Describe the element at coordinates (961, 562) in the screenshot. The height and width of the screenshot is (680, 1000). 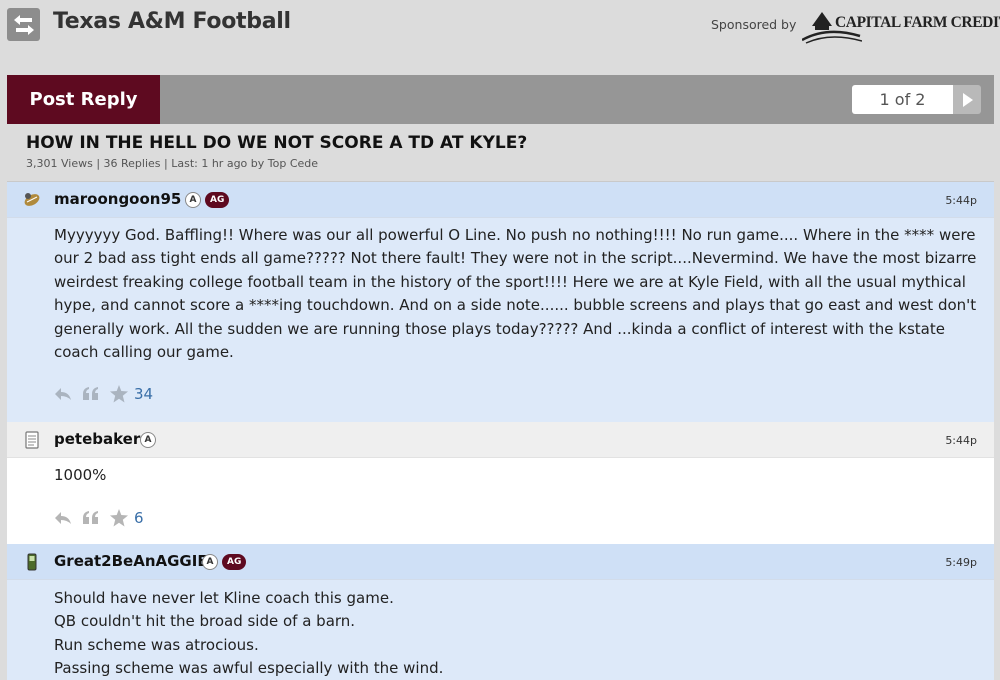
I see `post-time: 5:49p` at that location.